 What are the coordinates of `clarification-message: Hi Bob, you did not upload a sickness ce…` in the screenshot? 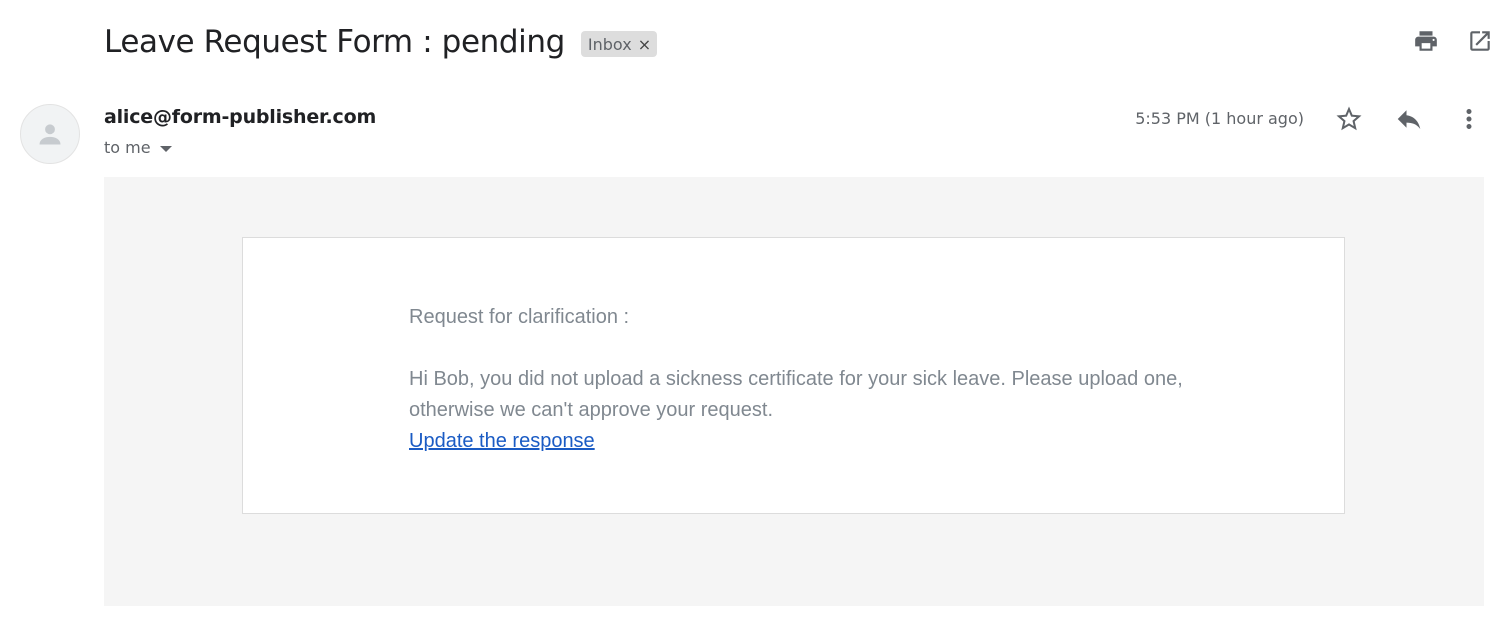 It's located at (796, 394).